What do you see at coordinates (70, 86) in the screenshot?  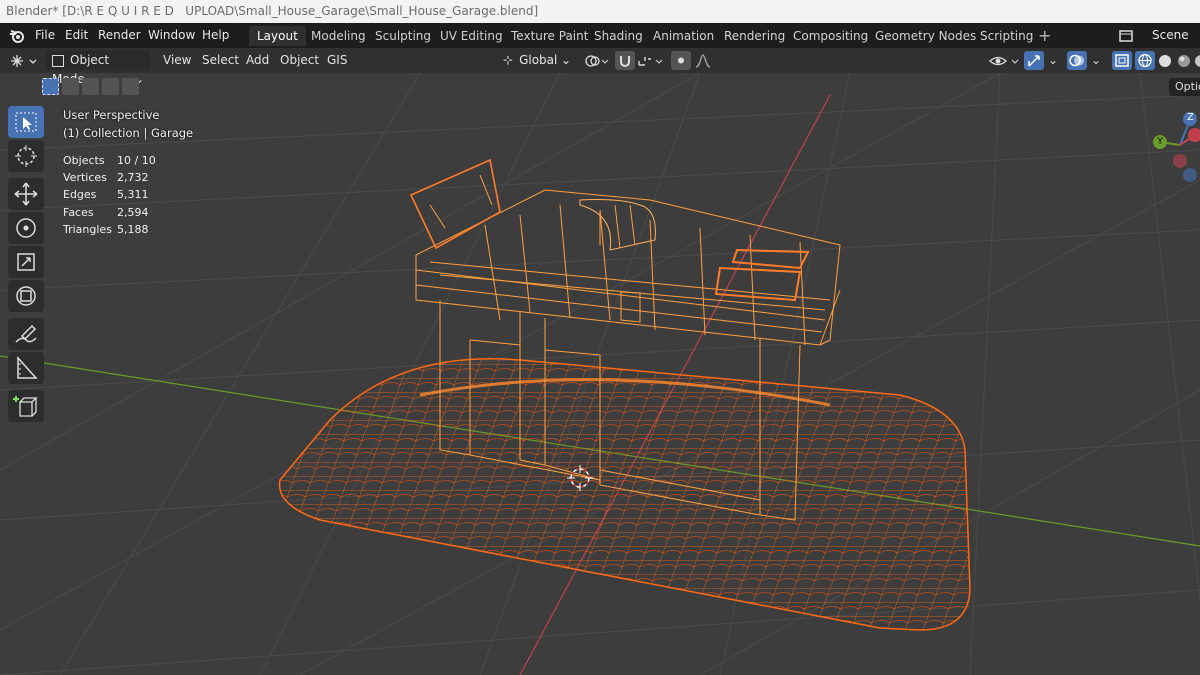 I see `select-extend-button` at bounding box center [70, 86].